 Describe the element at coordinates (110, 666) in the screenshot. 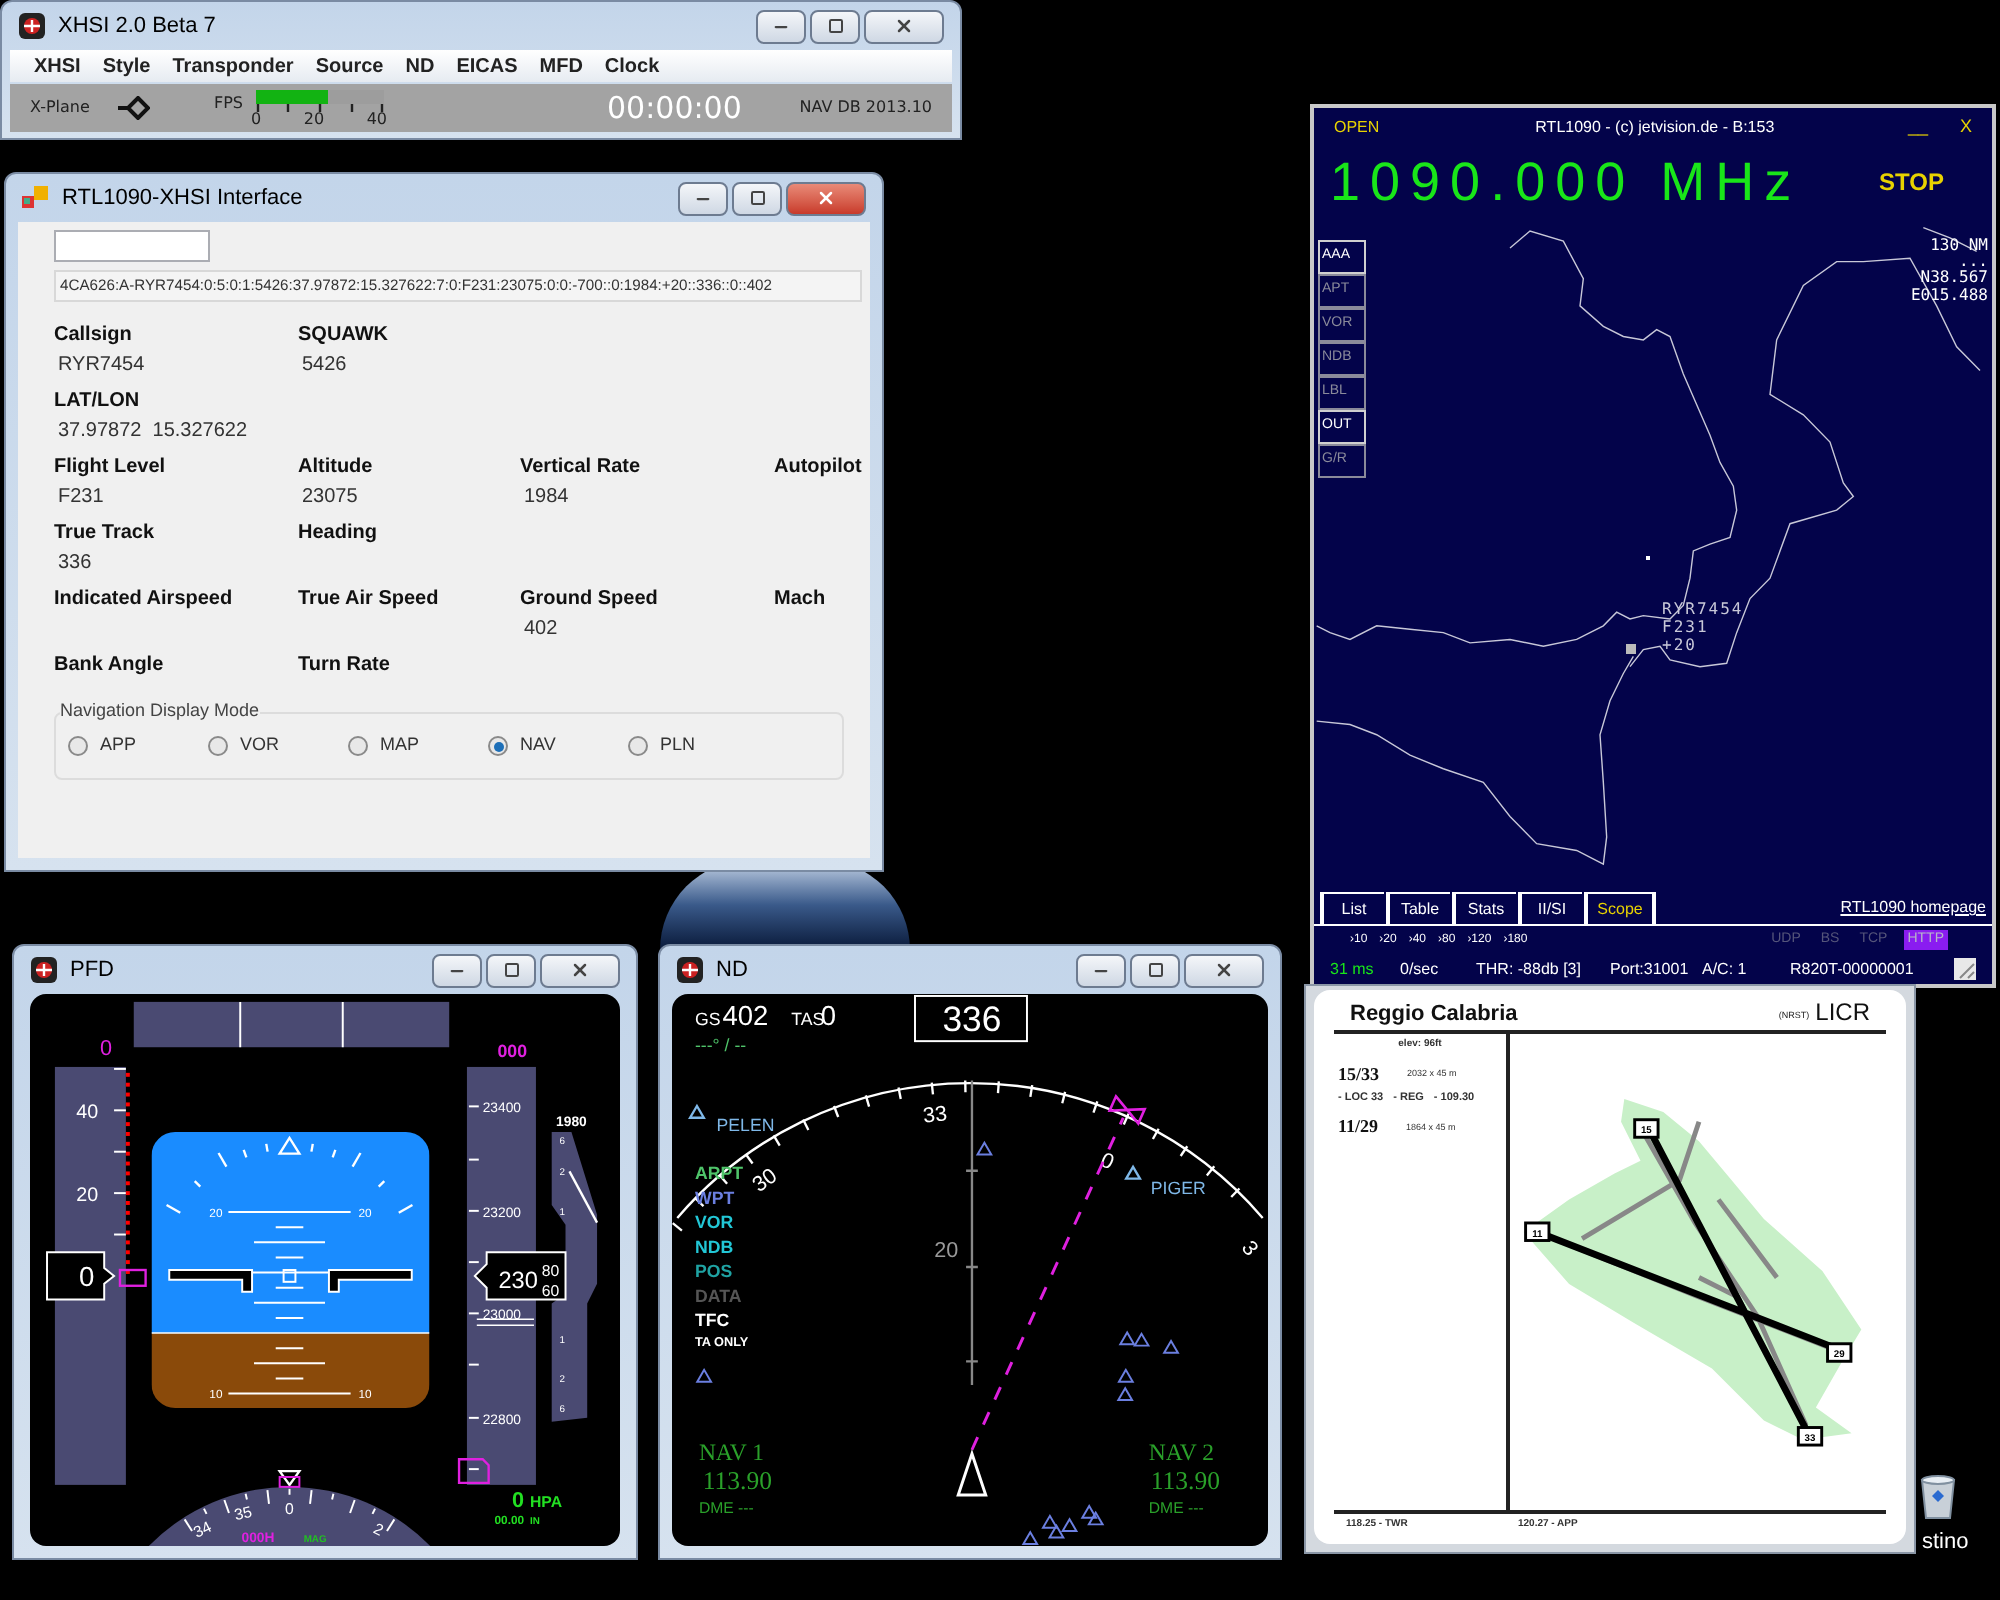

I see `field-label: Bank Angle` at that location.